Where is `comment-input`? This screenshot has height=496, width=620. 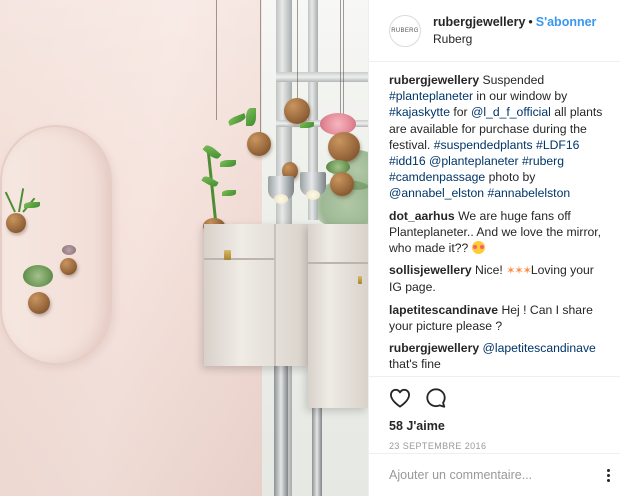 comment-input is located at coordinates (484, 475).